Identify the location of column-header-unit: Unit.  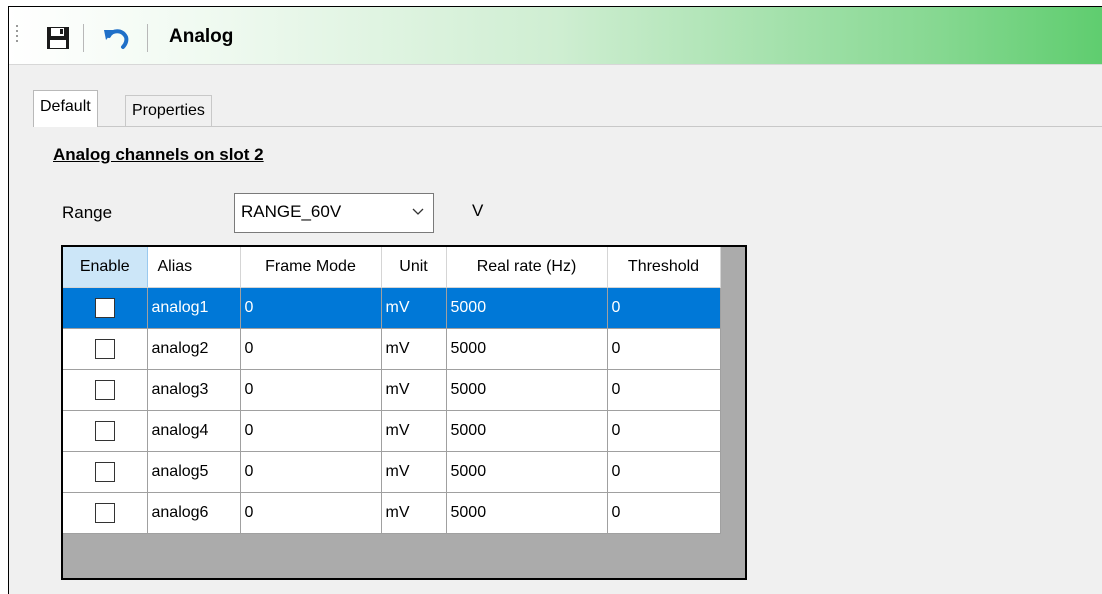
(414, 267).